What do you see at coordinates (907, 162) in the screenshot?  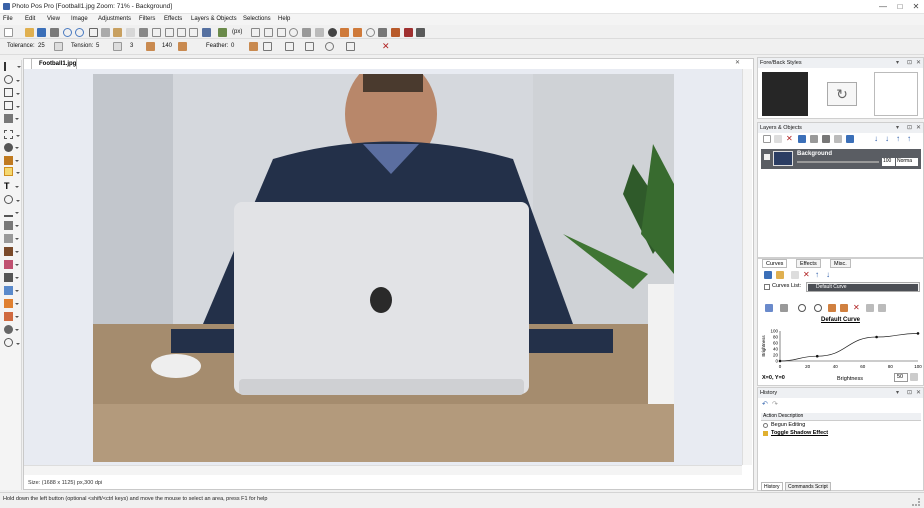 I see `layer-blend-mode: Norma` at bounding box center [907, 162].